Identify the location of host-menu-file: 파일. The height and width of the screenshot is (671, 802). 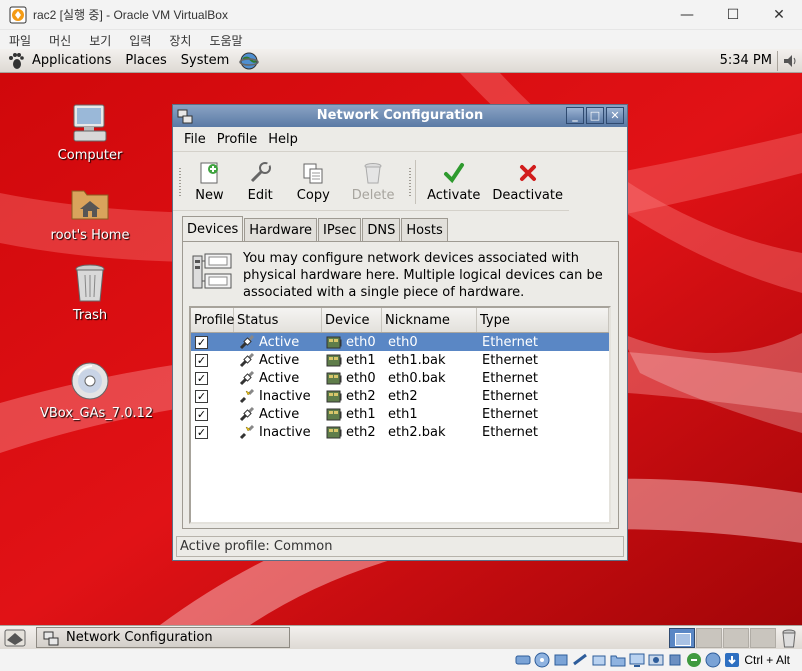
(20, 40).